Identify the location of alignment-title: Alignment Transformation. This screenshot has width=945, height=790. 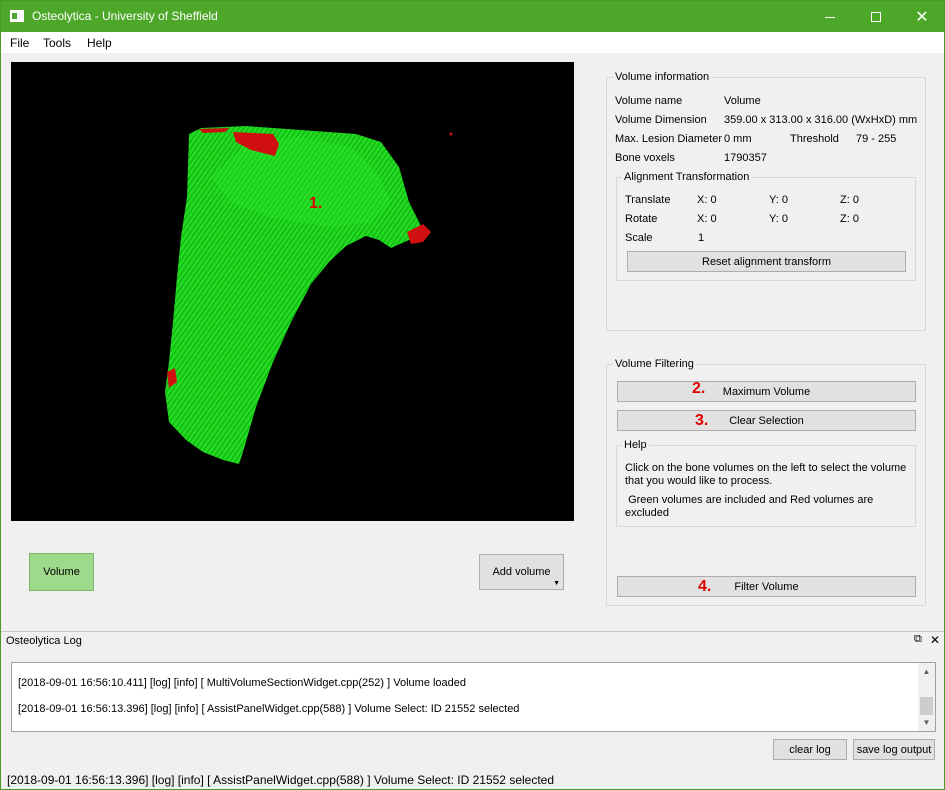
(687, 177).